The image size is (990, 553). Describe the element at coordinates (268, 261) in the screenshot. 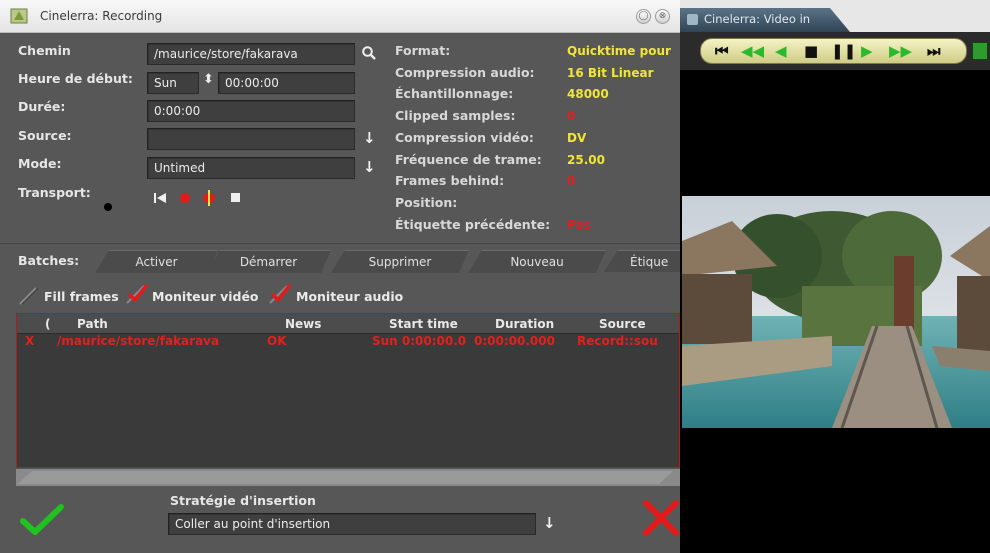

I see `tab-demarrer: Démarrer` at that location.